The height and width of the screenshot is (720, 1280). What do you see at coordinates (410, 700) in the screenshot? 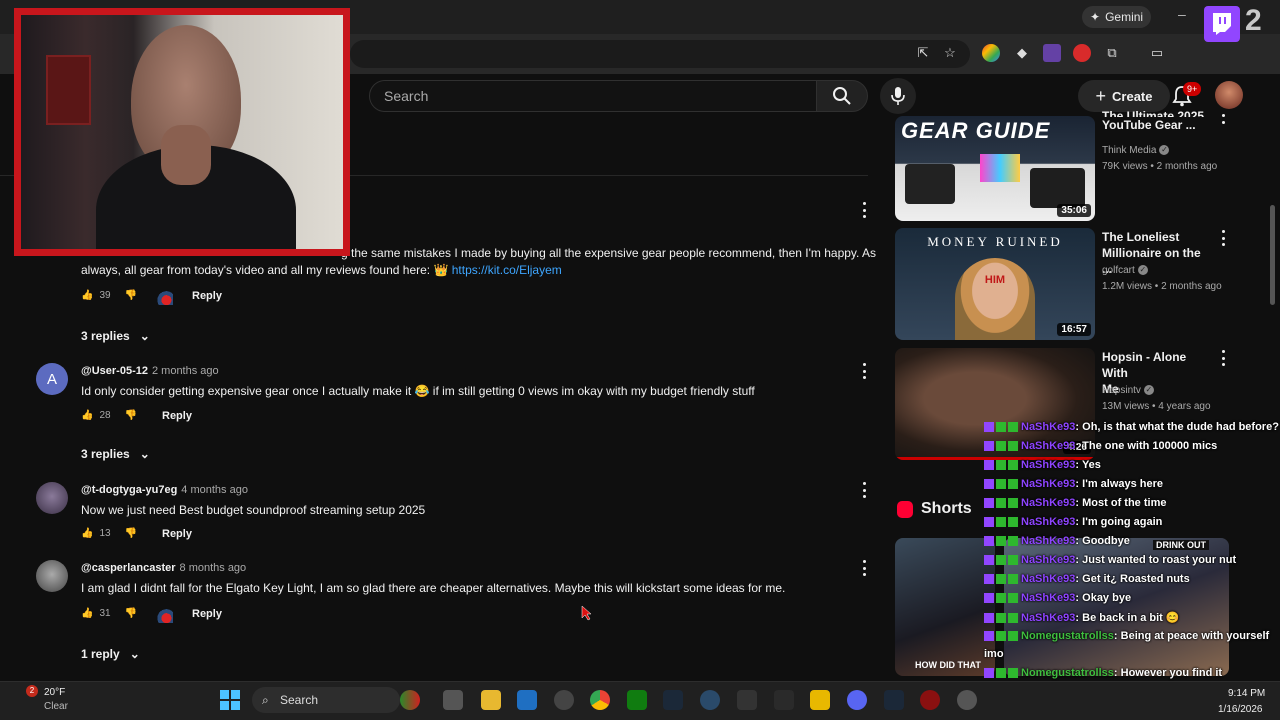
I see `pepper-app-icon` at bounding box center [410, 700].